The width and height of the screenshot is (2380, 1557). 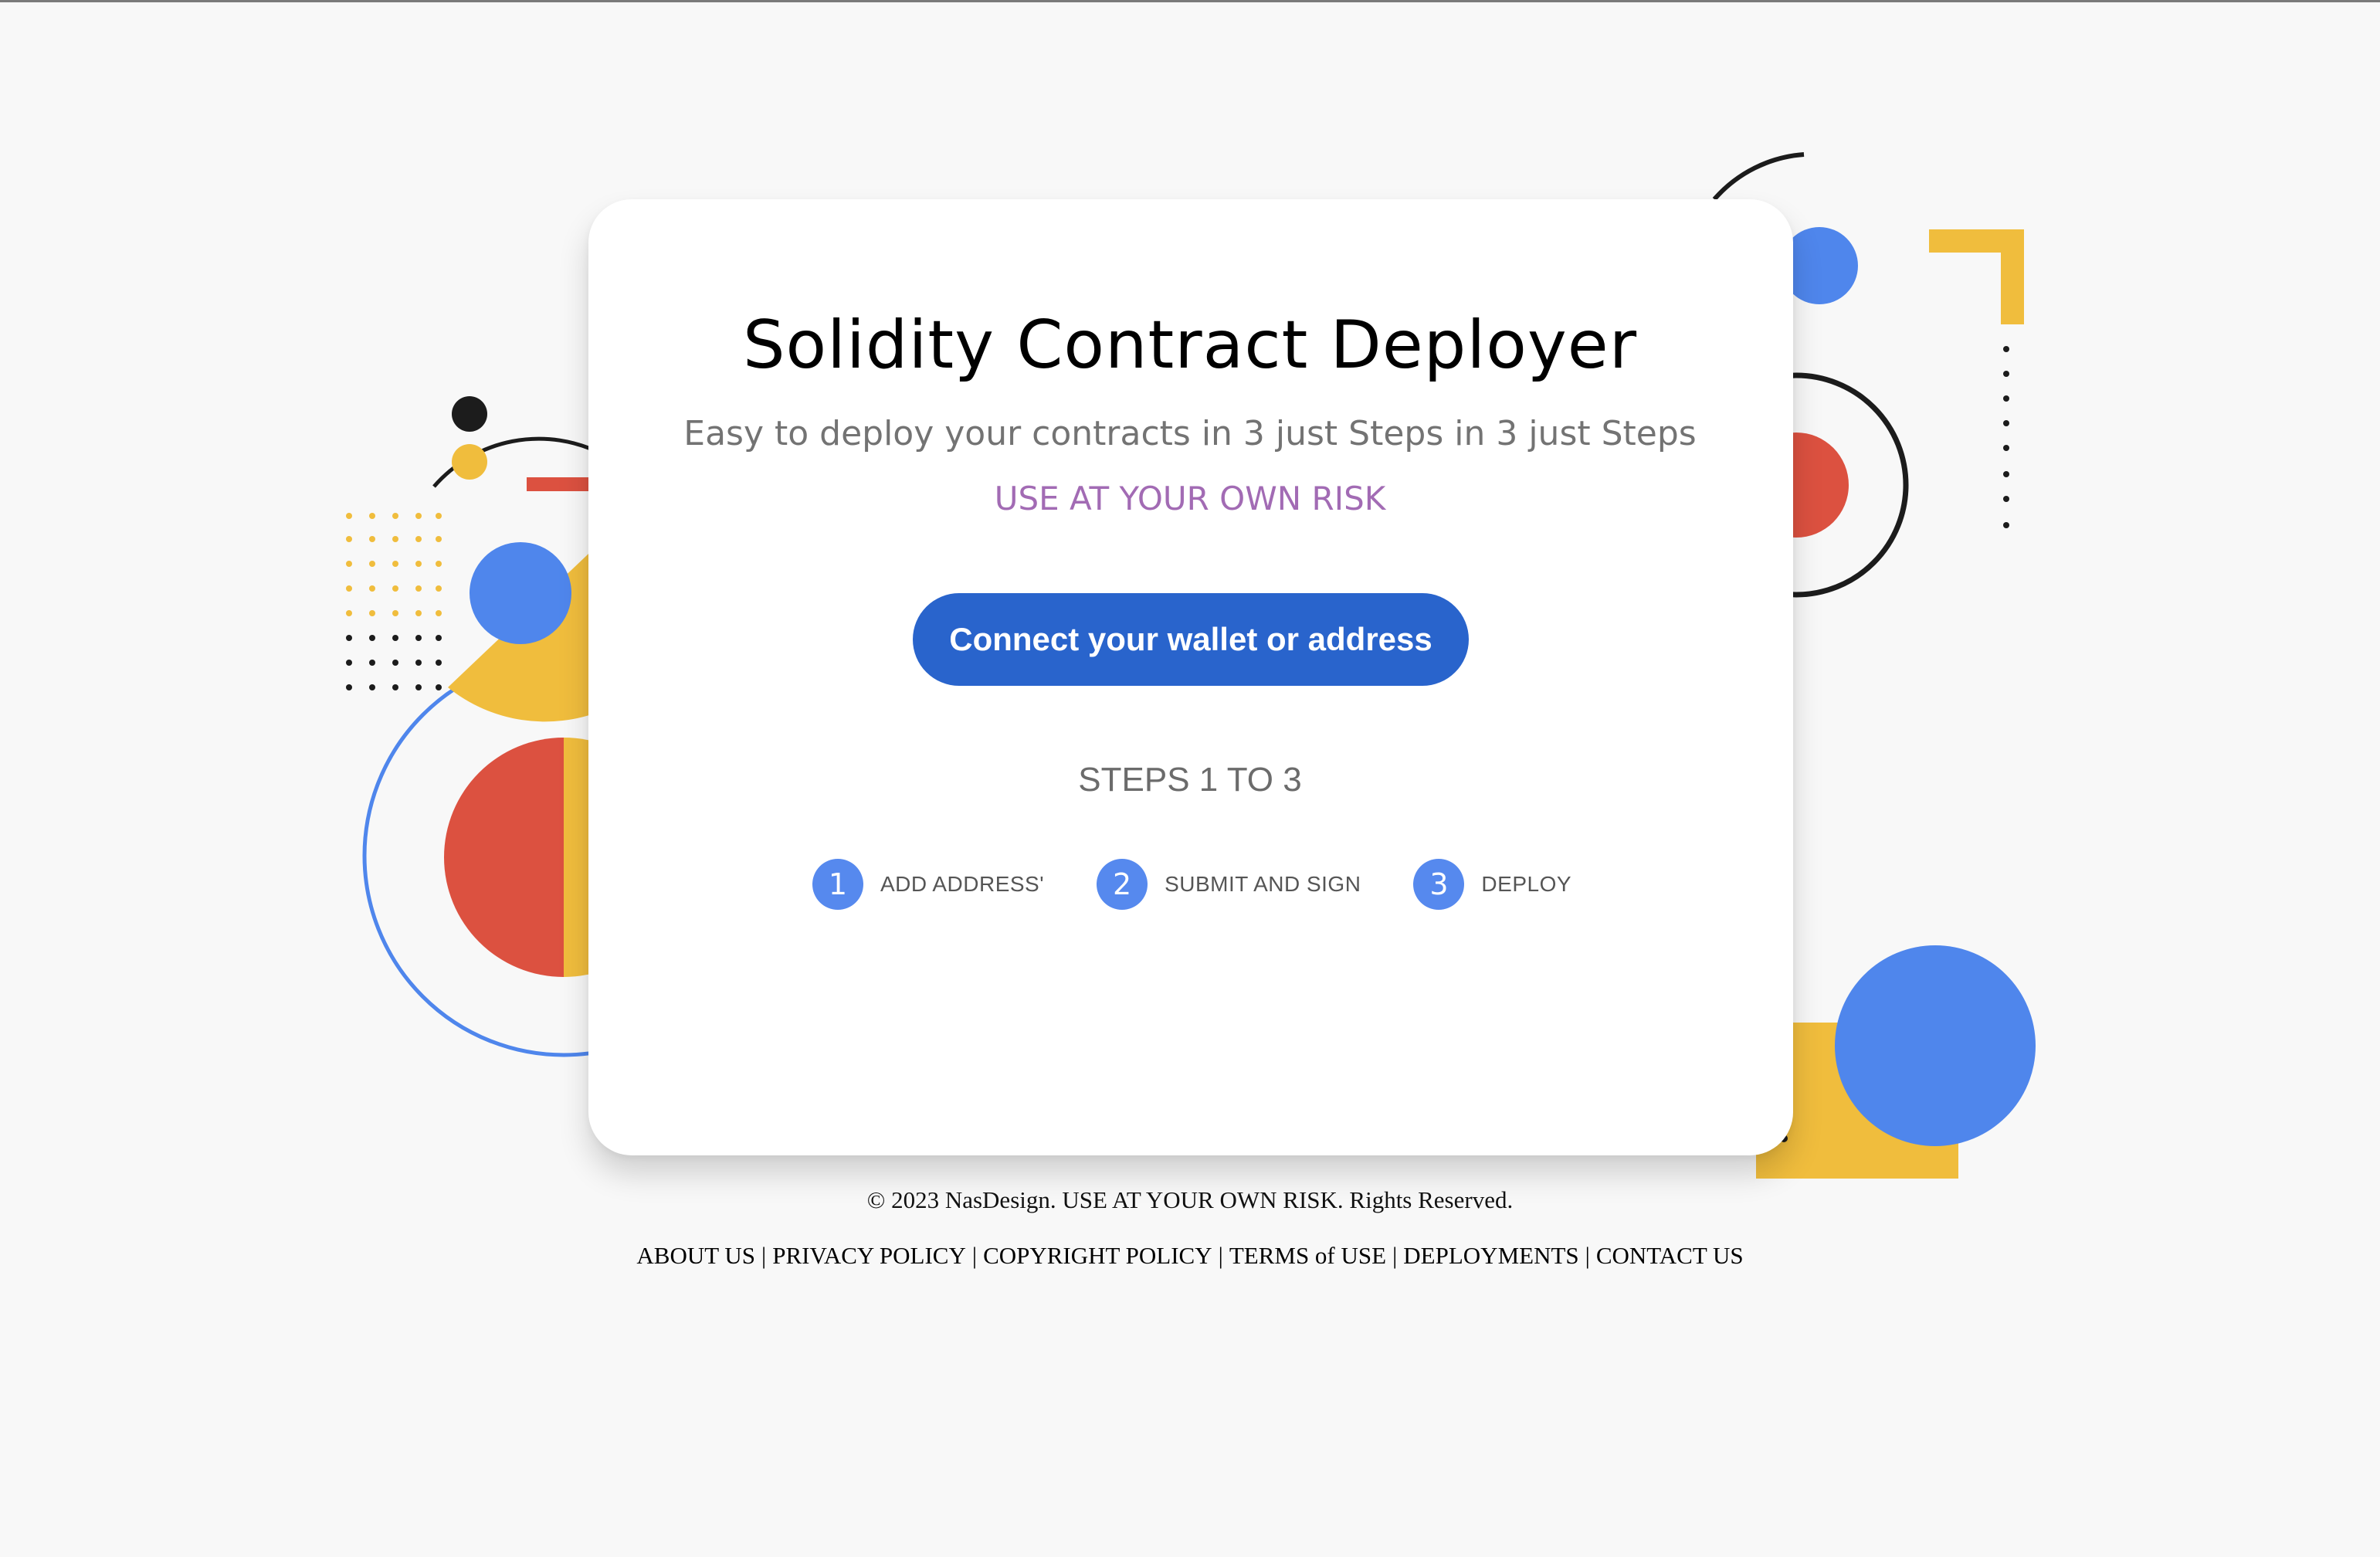 I want to click on footer-link-copyright-policy: COPYRIGHT POLICY, so click(x=1097, y=1255).